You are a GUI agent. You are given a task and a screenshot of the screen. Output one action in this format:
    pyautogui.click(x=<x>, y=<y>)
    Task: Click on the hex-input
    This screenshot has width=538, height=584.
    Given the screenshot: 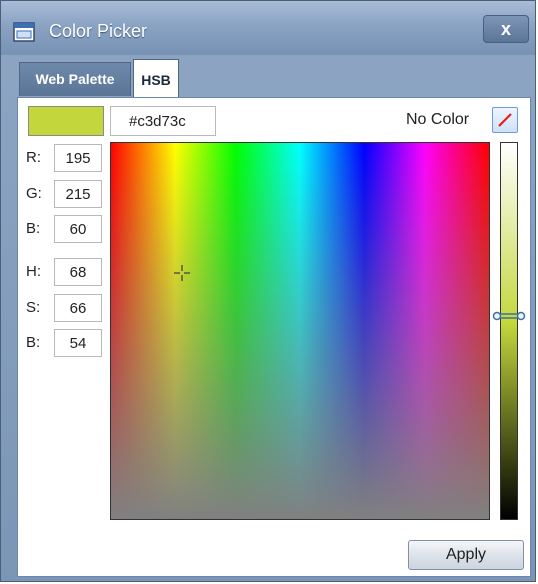 What is the action you would take?
    pyautogui.click(x=163, y=121)
    